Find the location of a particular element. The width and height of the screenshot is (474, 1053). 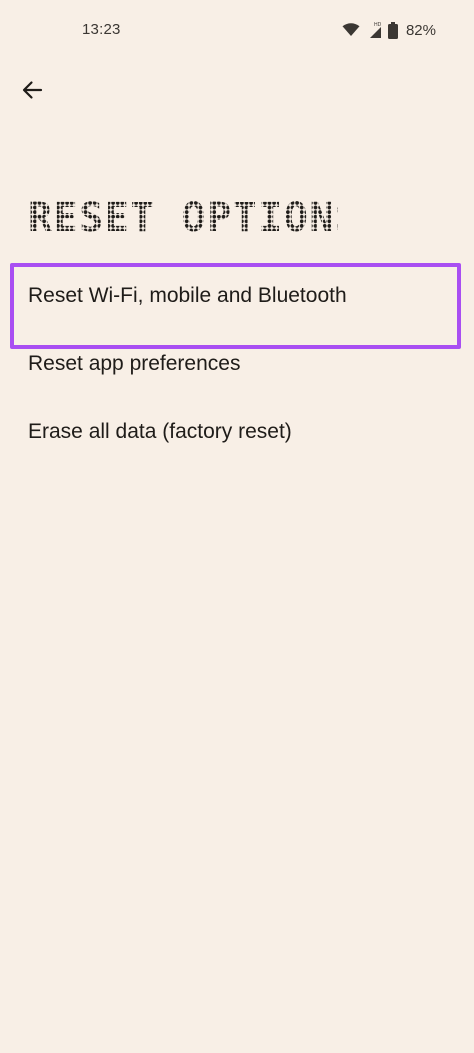

option-reset-app-preferences: Reset app preferences is located at coordinates (237, 364).